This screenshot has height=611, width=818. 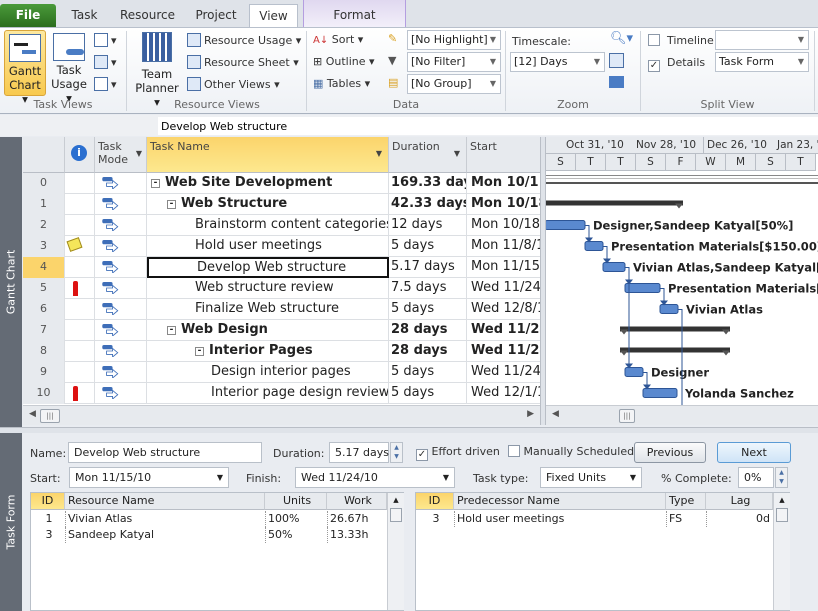 I want to click on resources-cell: 13.33h, so click(x=357, y=535).